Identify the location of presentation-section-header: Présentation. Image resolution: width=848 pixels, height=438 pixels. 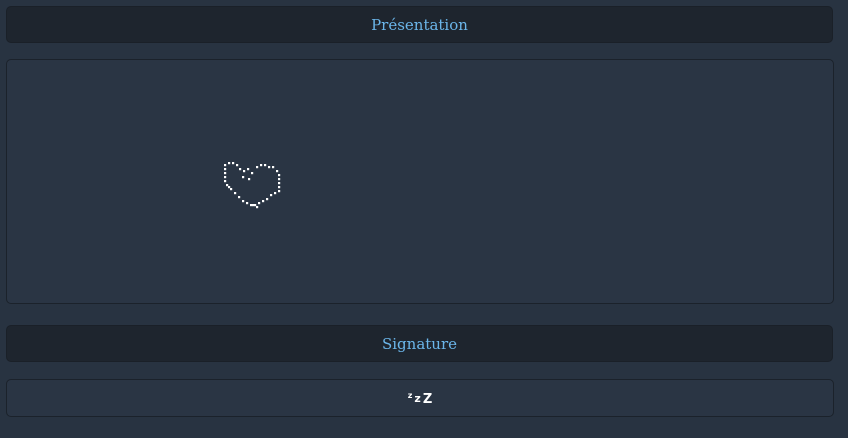
(419, 24).